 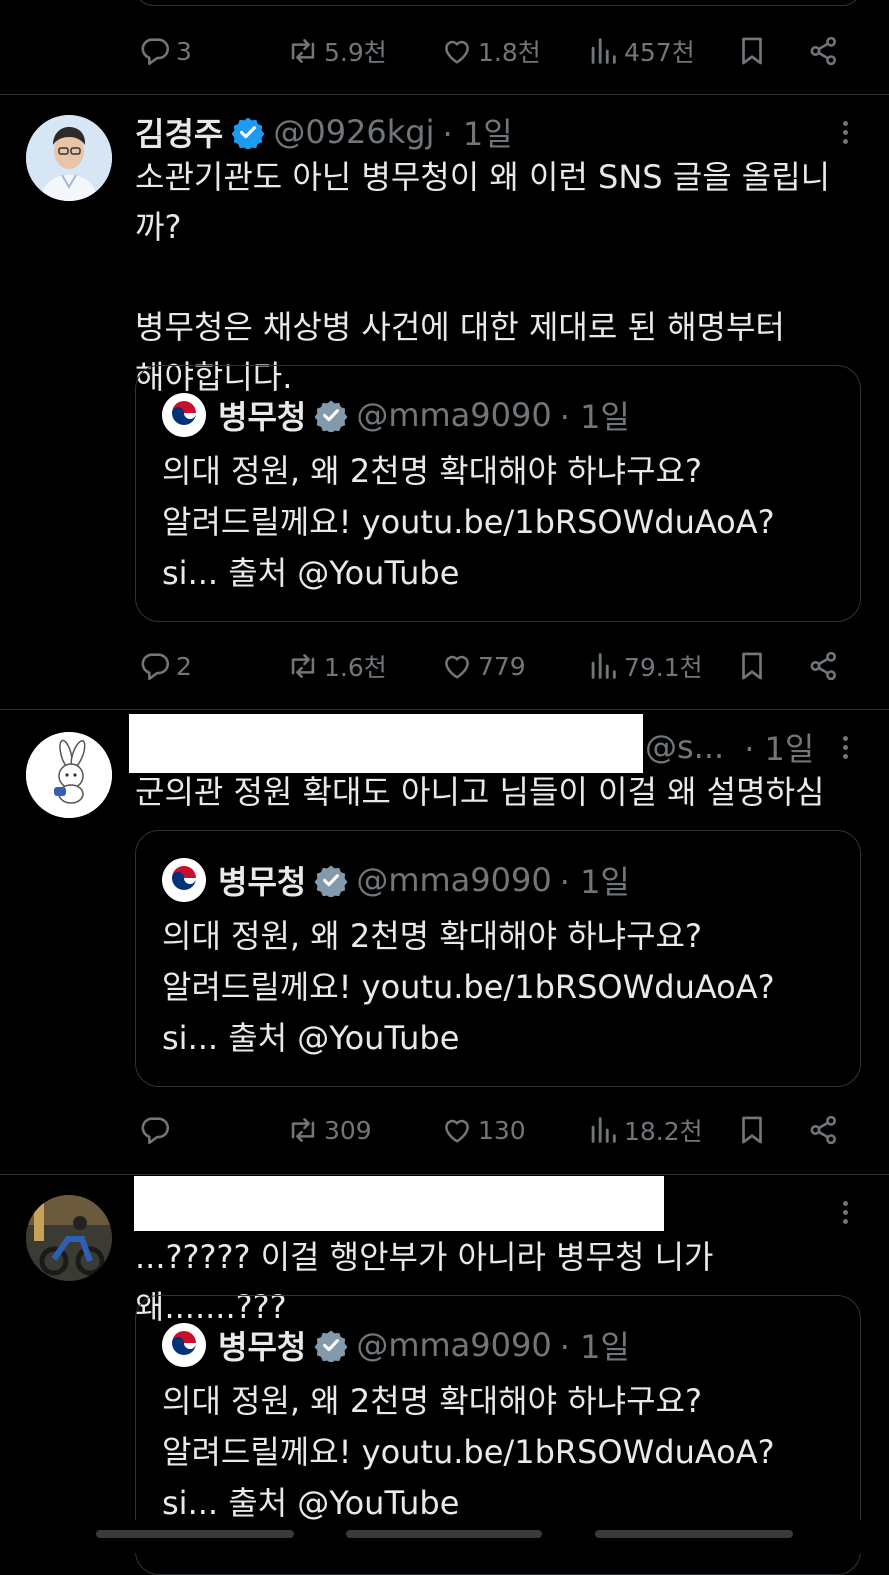 I want to click on reply-button: 2, so click(x=165, y=666).